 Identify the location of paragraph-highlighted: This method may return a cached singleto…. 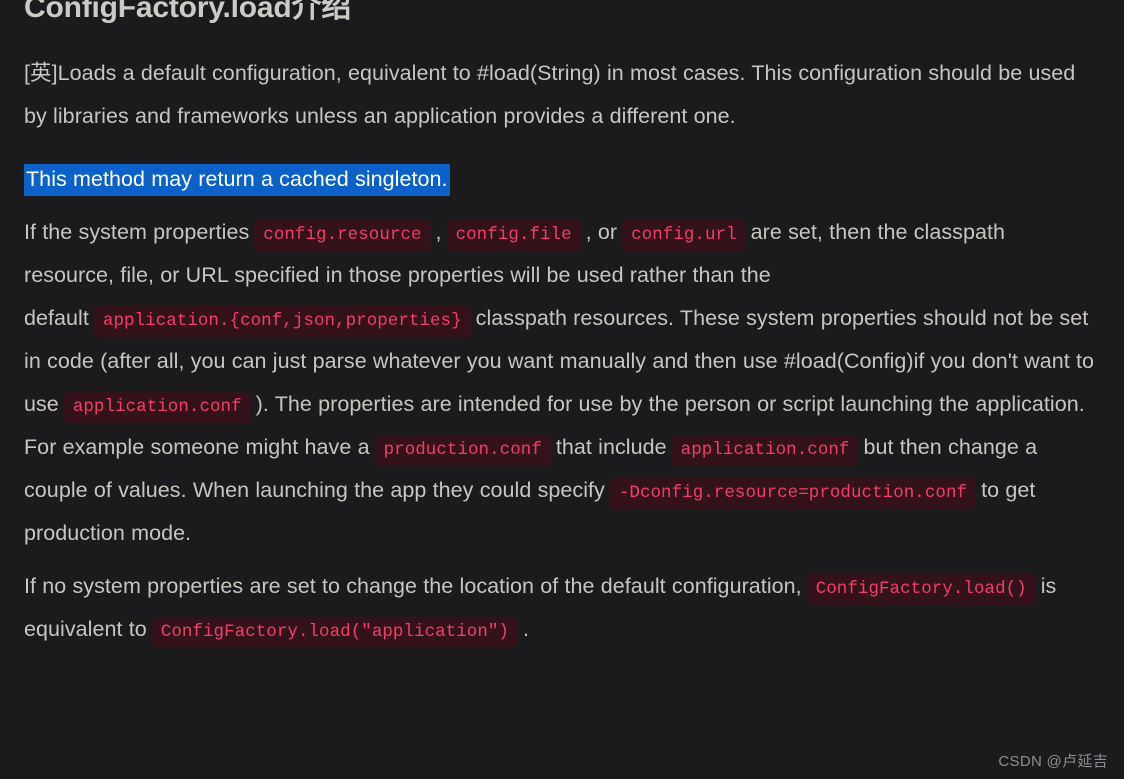
(560, 179).